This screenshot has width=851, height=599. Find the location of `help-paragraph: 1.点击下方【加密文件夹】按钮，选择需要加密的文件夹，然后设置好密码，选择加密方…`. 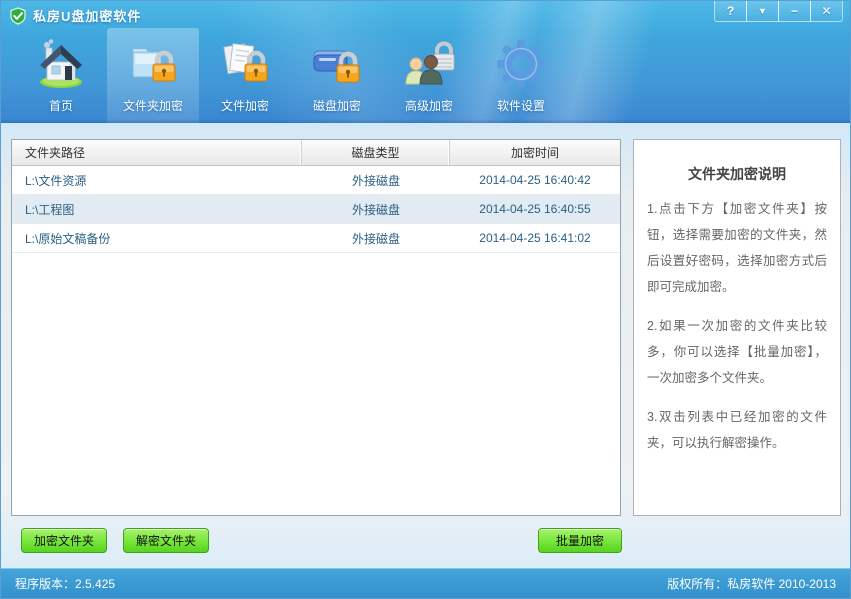

help-paragraph: 1.点击下方【加密文件夹】按钮，选择需要加密的文件夹，然后设置好密码，选择加密方… is located at coordinates (737, 248).